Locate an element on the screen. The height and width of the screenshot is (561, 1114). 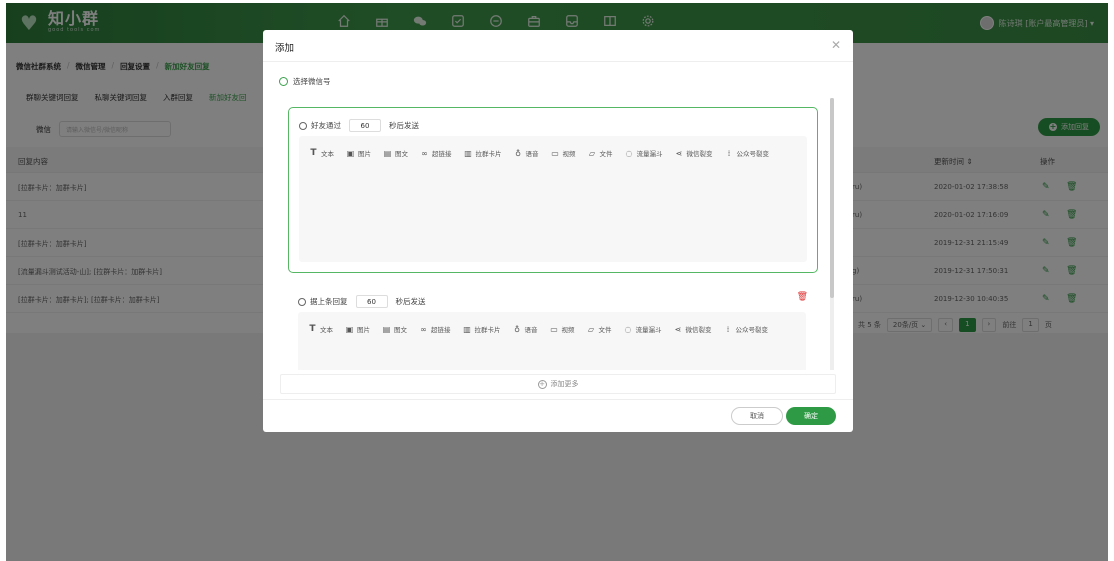
block-delay-row: 好友通过 60 秒后发送 is located at coordinates (359, 125).